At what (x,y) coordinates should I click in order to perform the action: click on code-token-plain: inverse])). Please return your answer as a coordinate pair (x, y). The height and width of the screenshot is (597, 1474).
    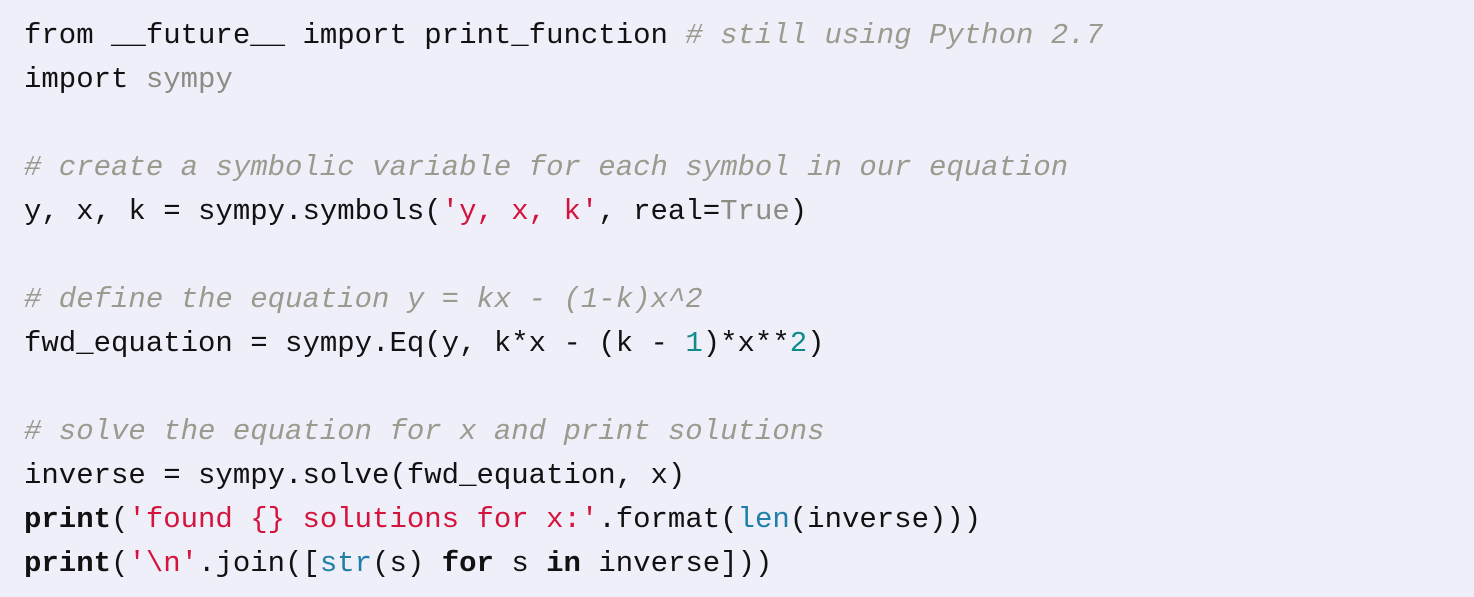
    Looking at the image, I should click on (676, 563).